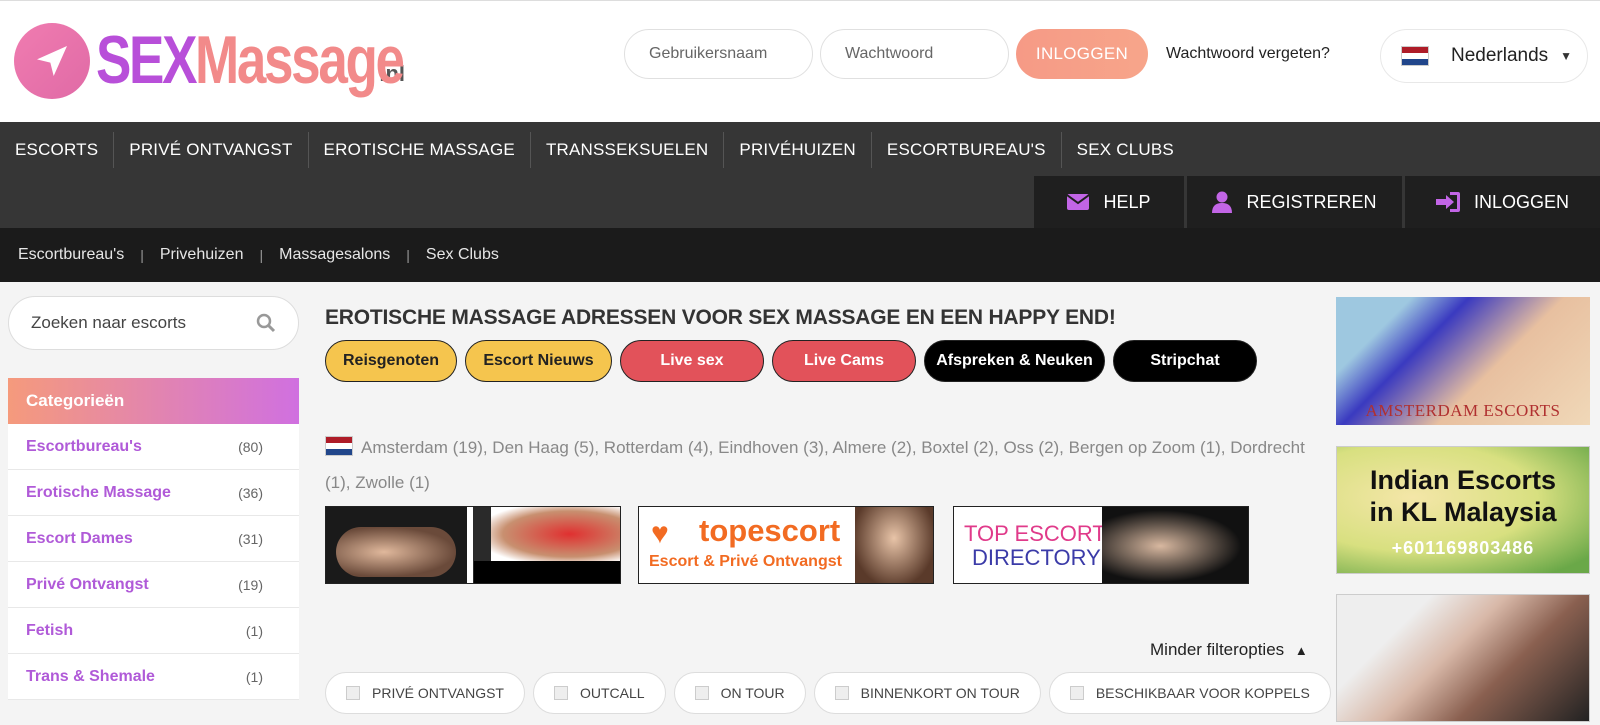 The image size is (1600, 725). I want to click on help-button: HELP, so click(1109, 202).